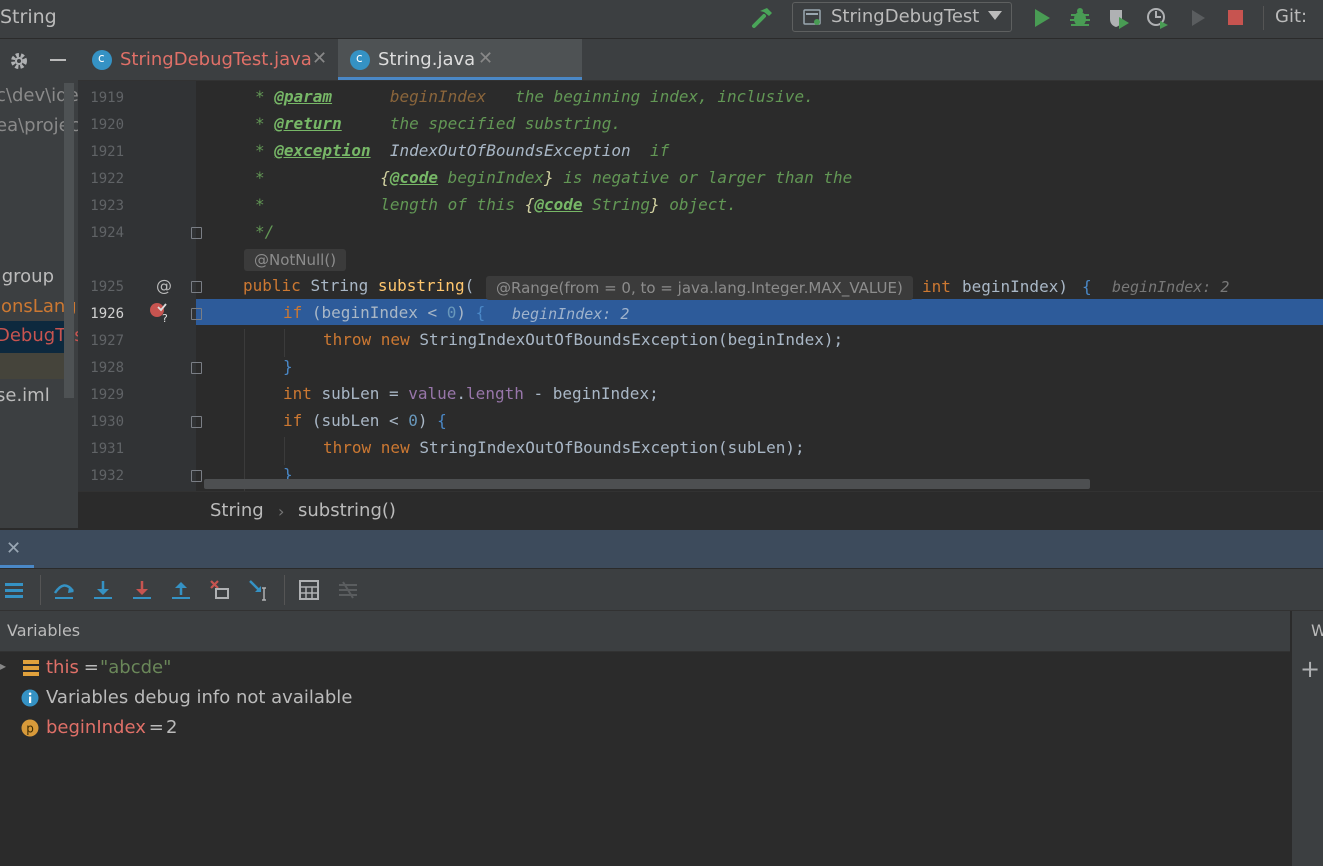  Describe the element at coordinates (15, 590) in the screenshot. I see `show-frames-icon` at that location.